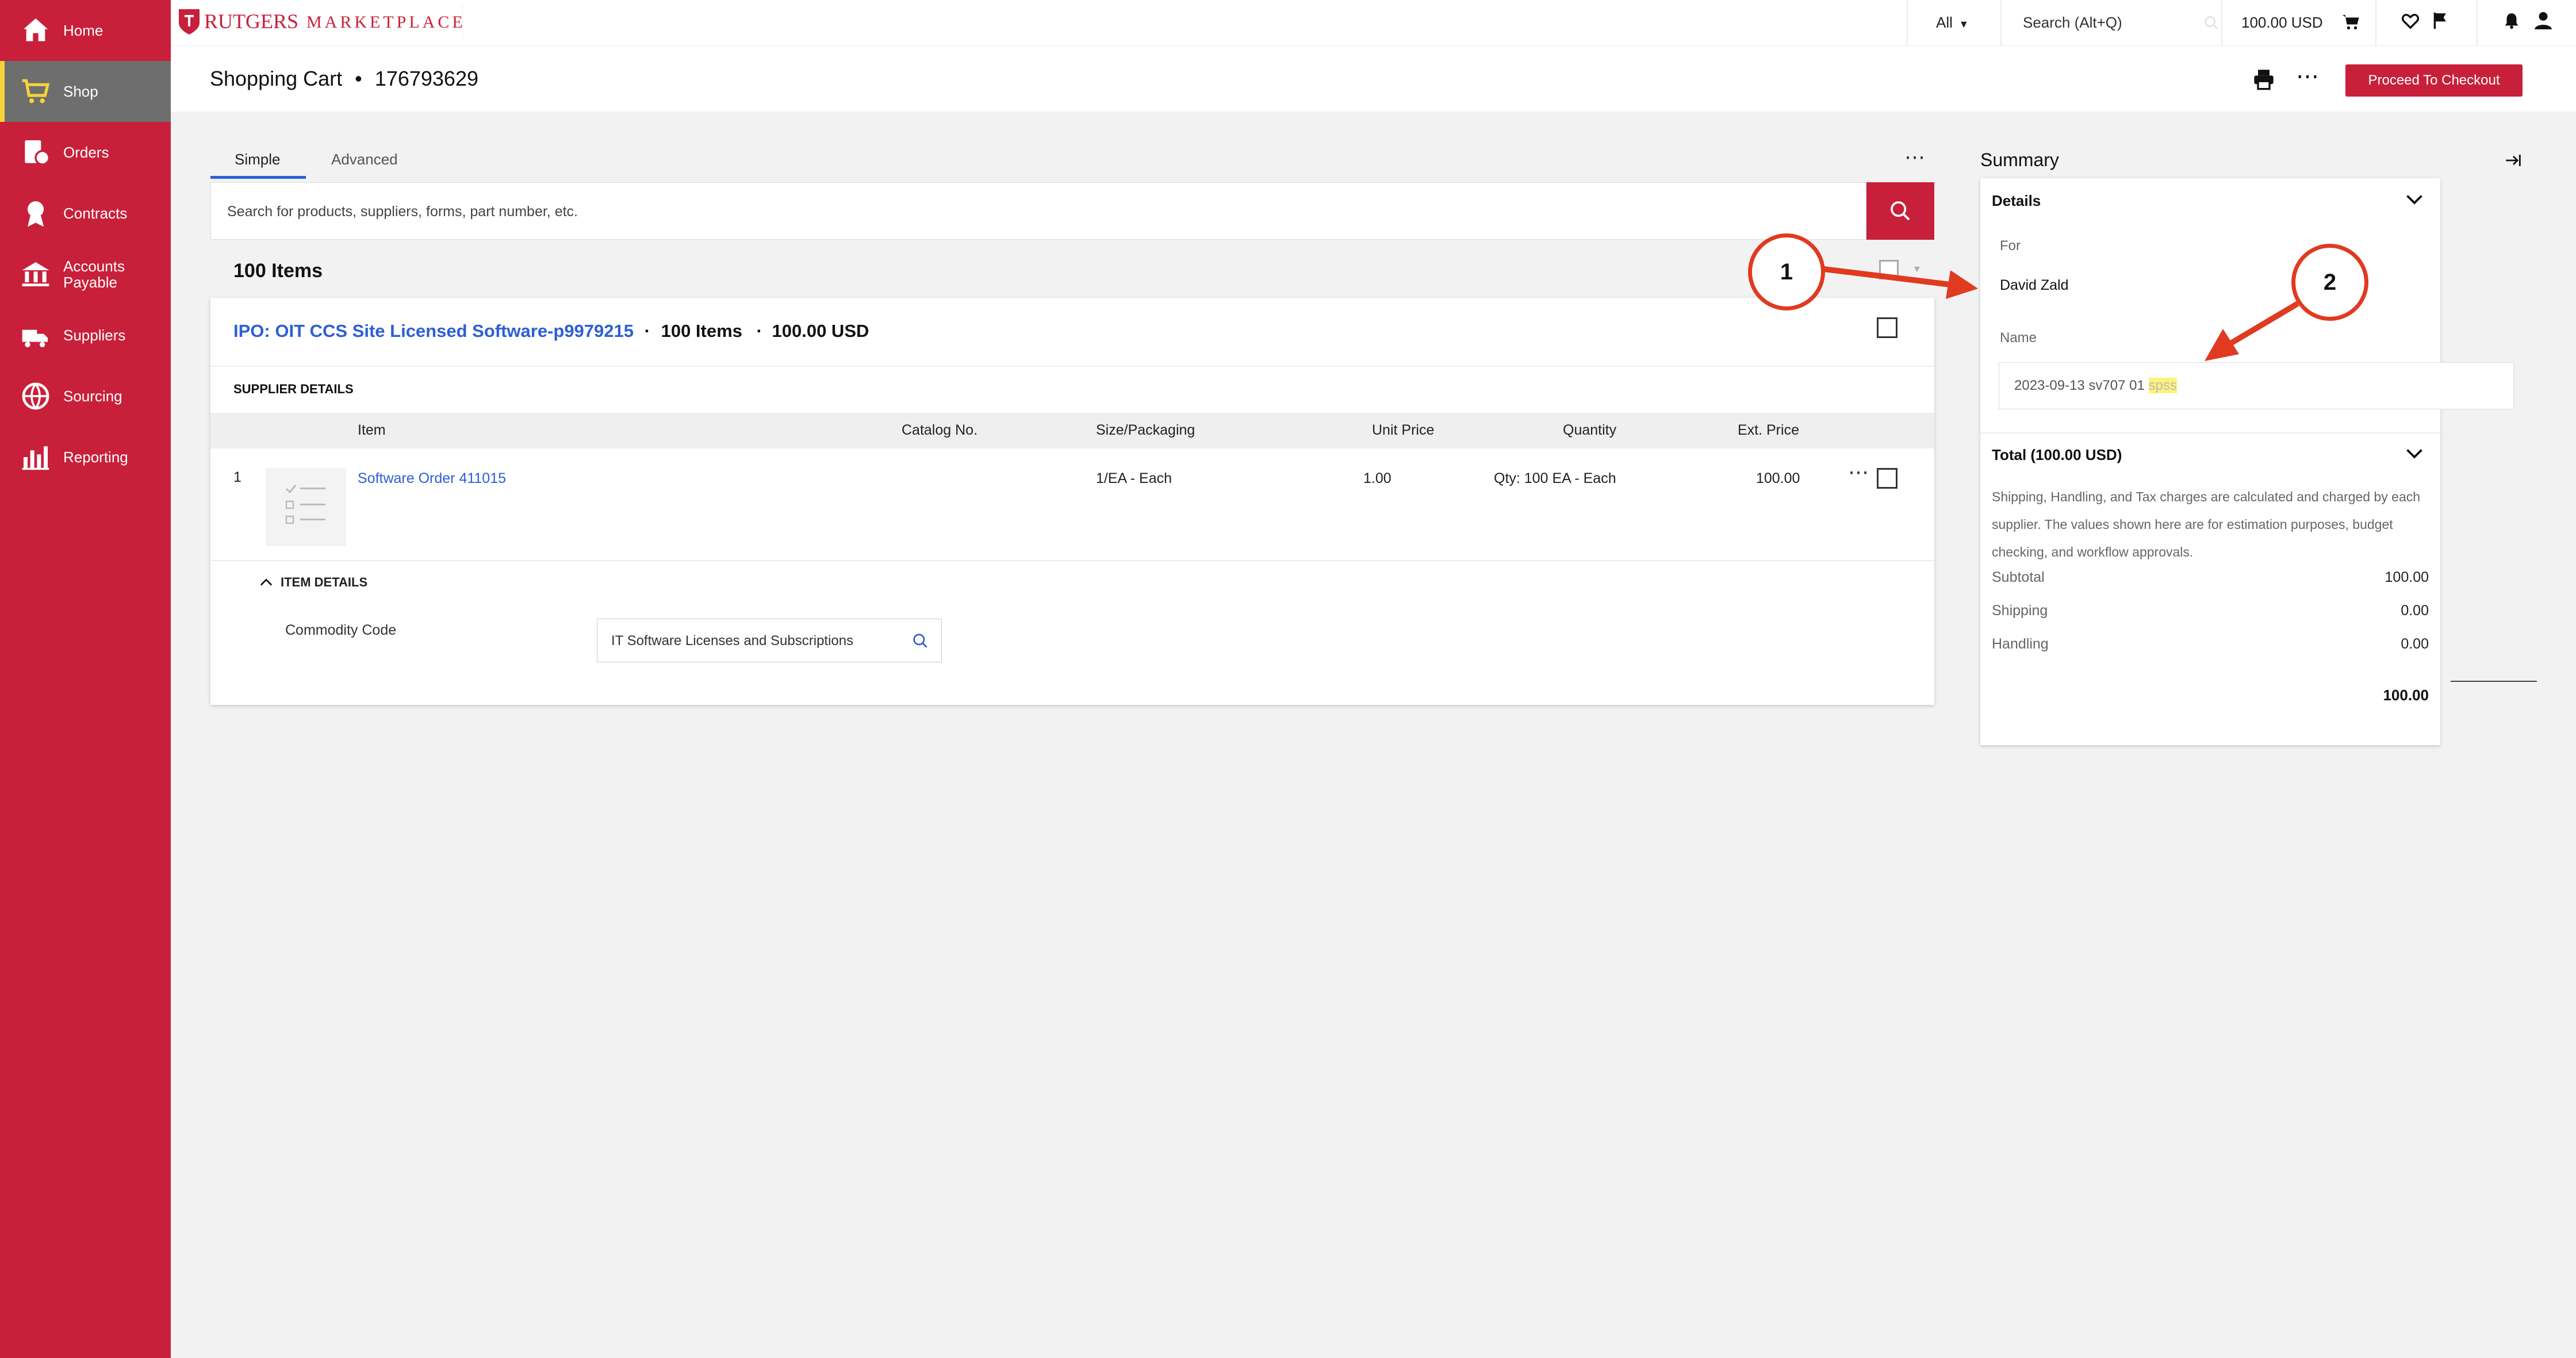 The width and height of the screenshot is (2576, 1358). What do you see at coordinates (2061, 314) in the screenshot?
I see `annotation-arrows` at bounding box center [2061, 314].